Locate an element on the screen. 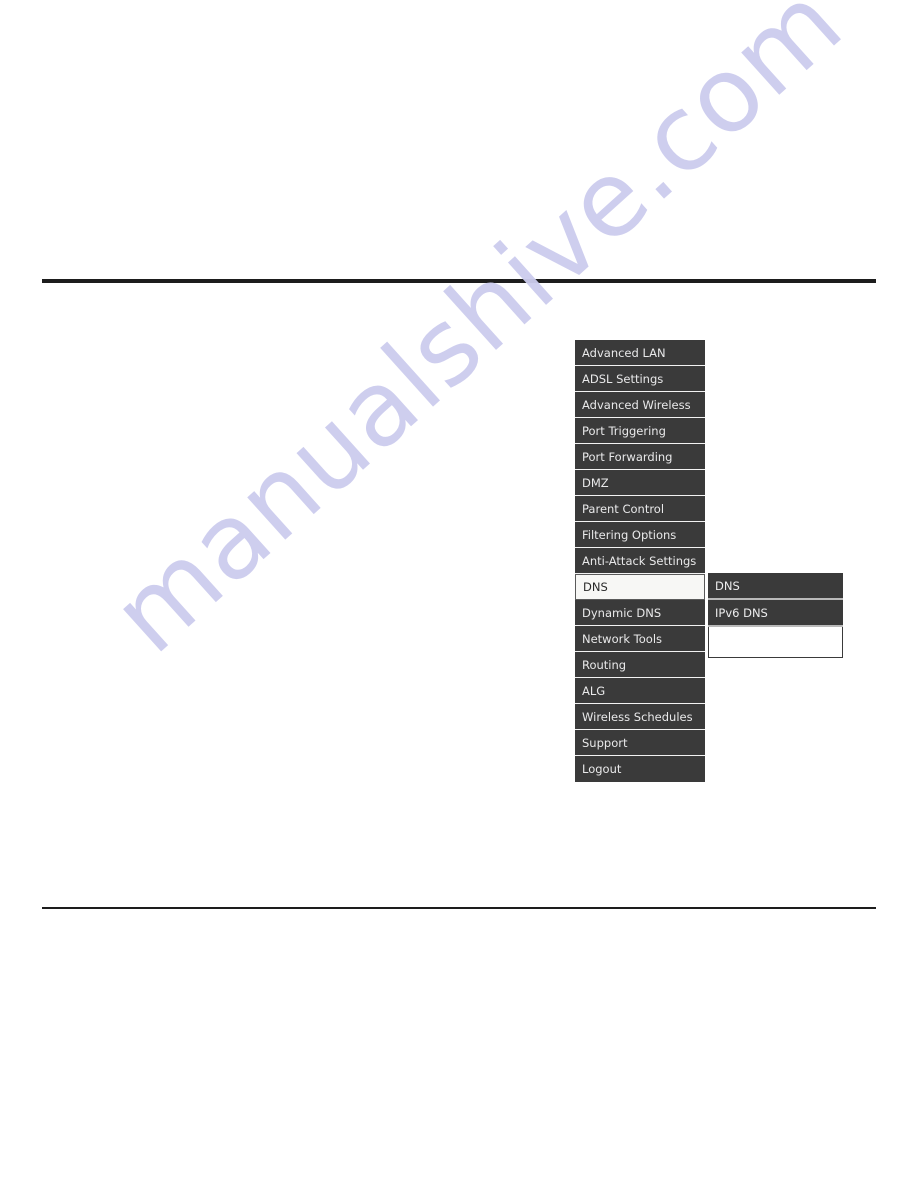 The height and width of the screenshot is (1188, 918). menu-item-label: DNS is located at coordinates (595, 587).